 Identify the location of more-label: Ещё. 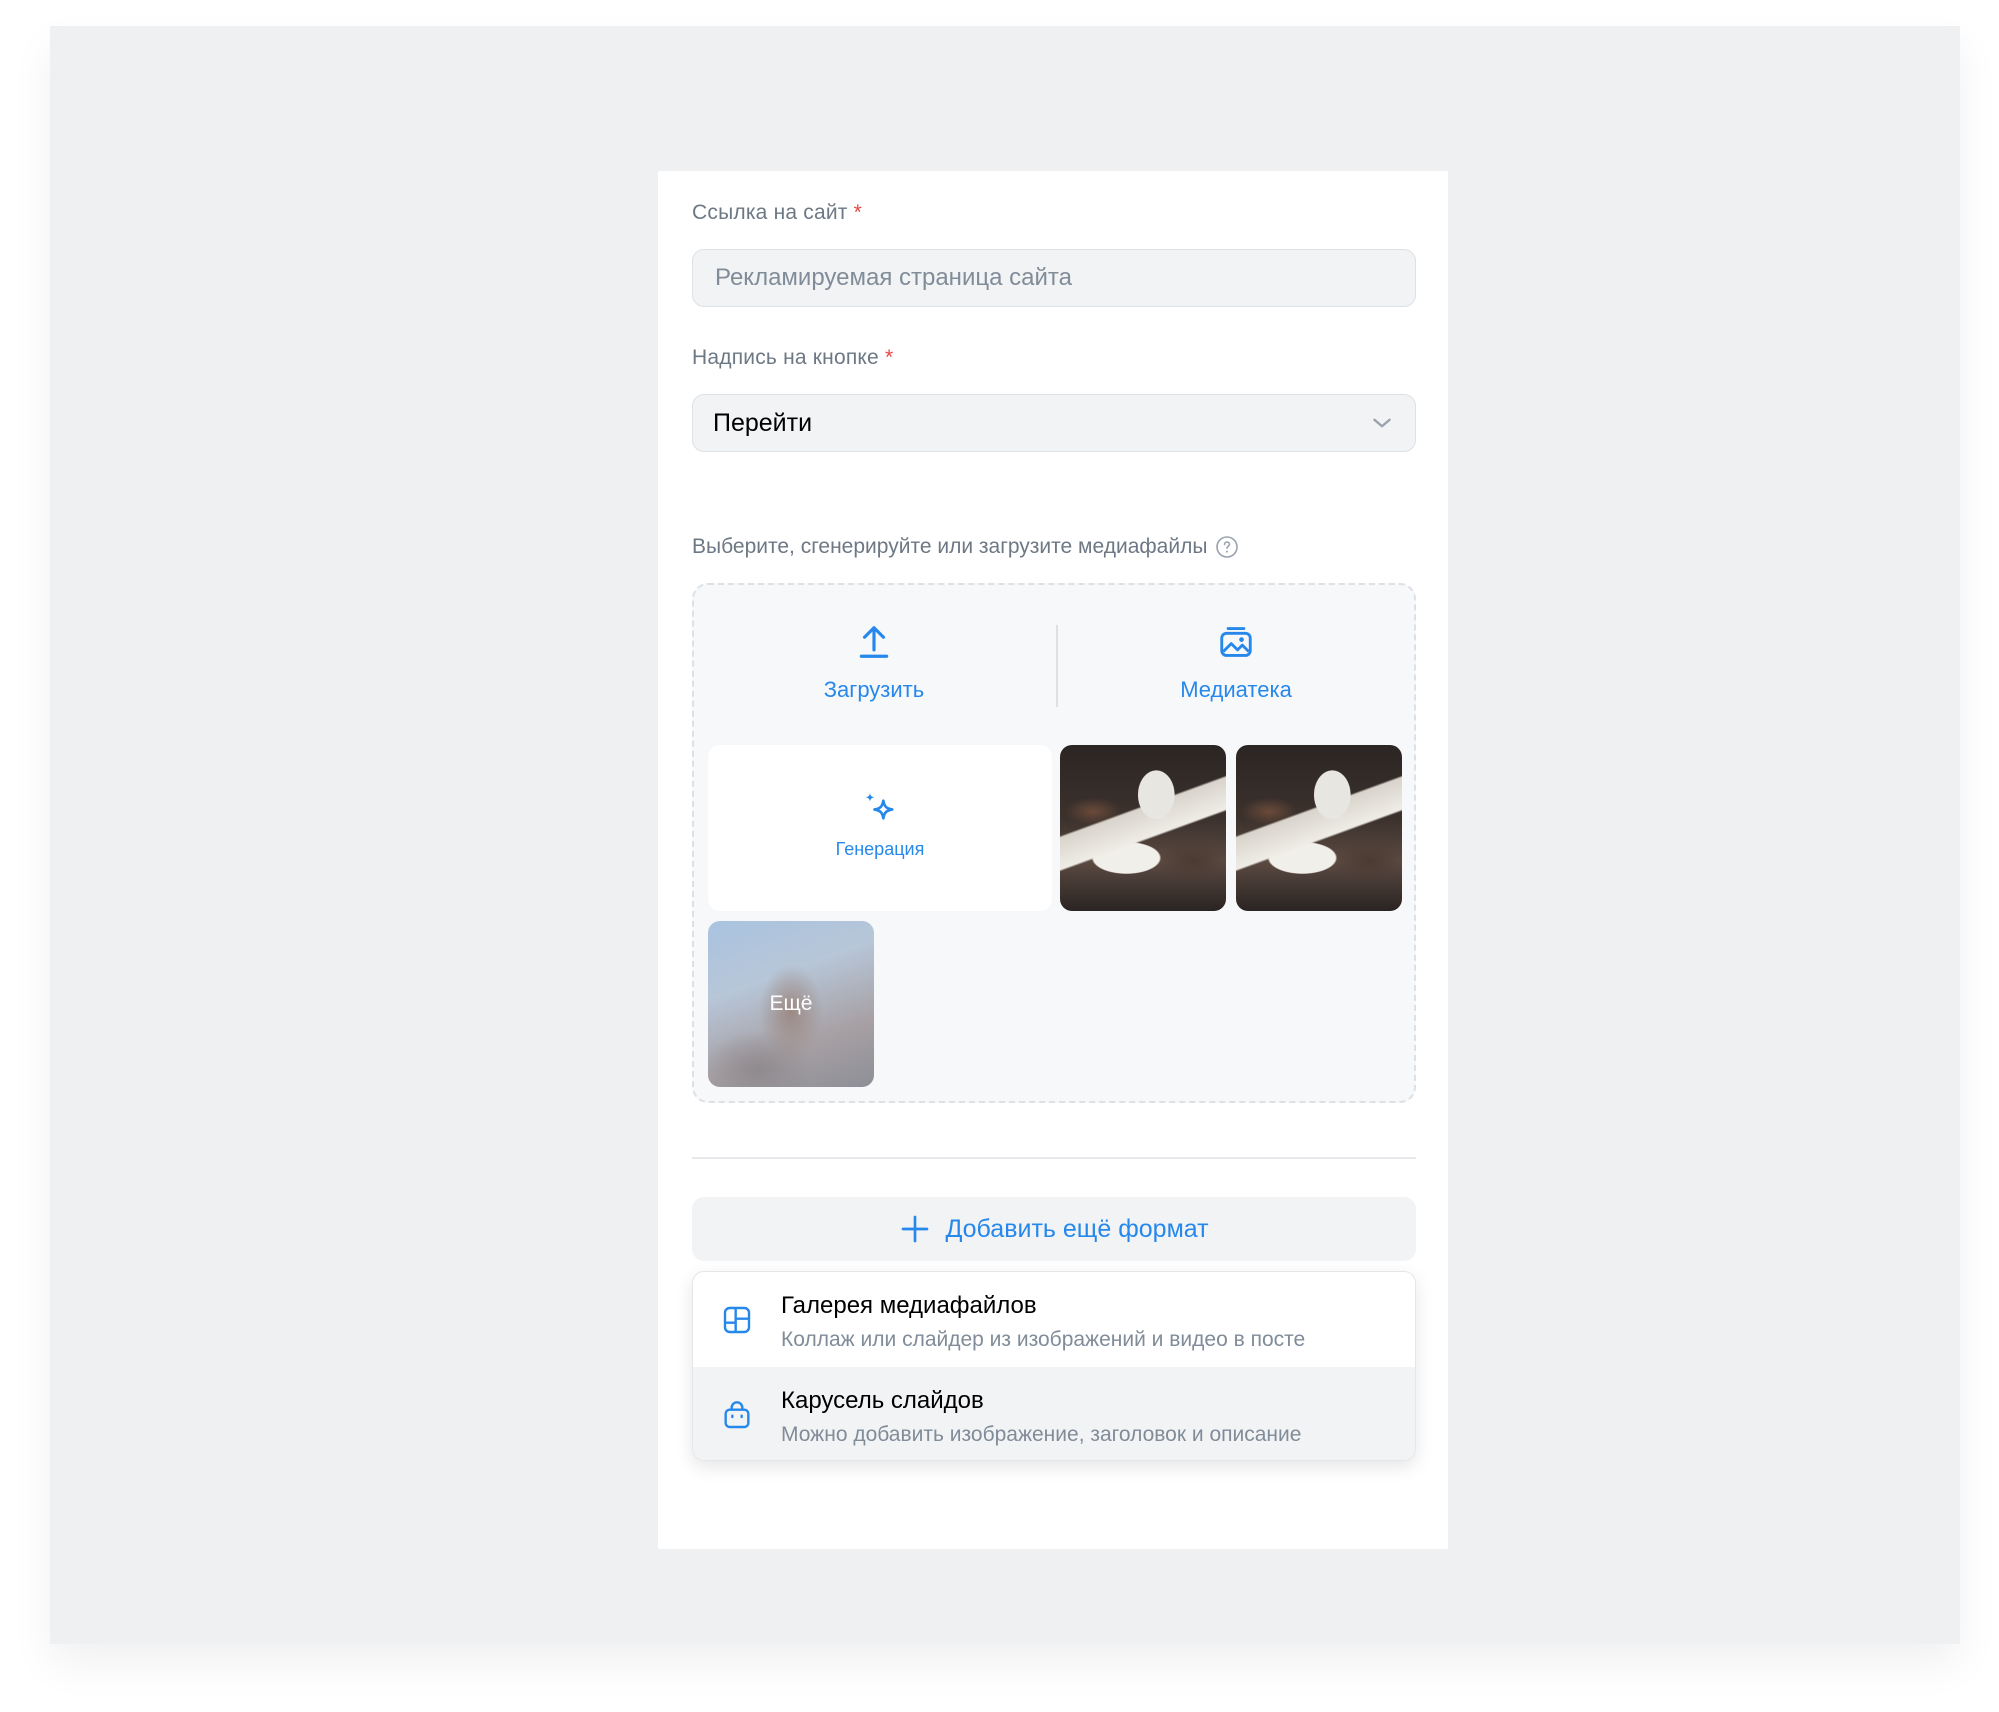
(791, 1003).